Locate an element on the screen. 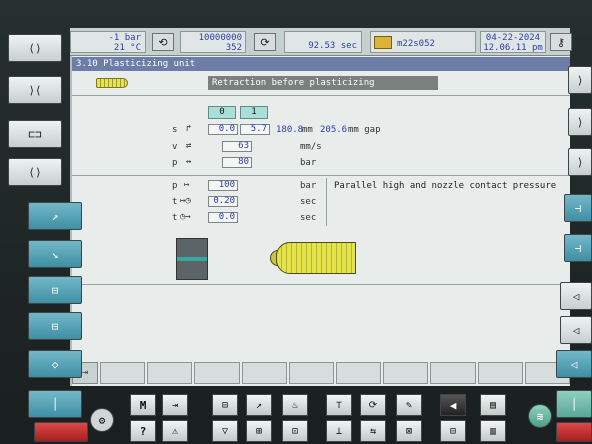 This screenshot has height=444, width=592. temperature-key: ♨ is located at coordinates (295, 405).